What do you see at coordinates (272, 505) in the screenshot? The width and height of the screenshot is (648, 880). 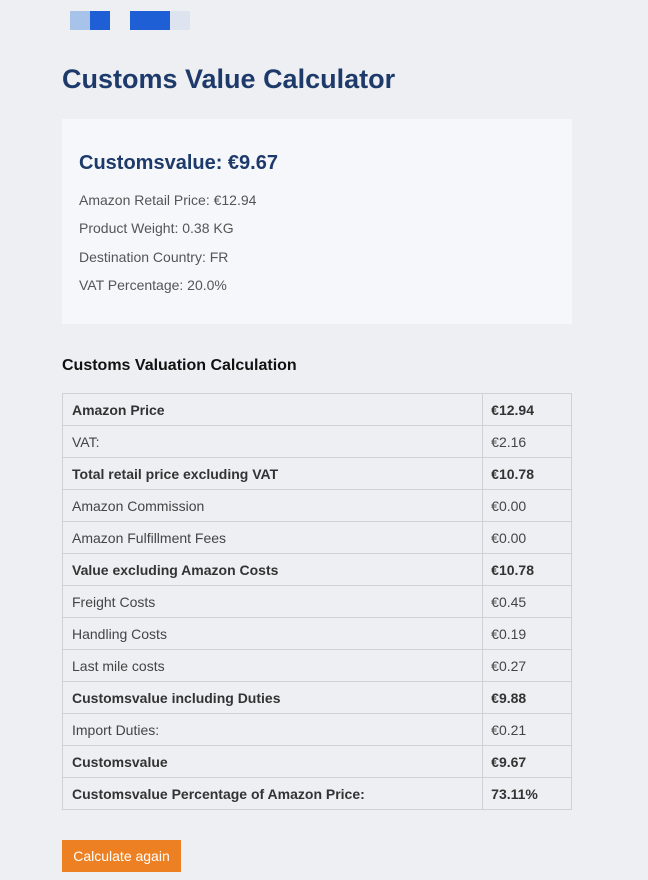 I see `row-label: Amazon Commission` at bounding box center [272, 505].